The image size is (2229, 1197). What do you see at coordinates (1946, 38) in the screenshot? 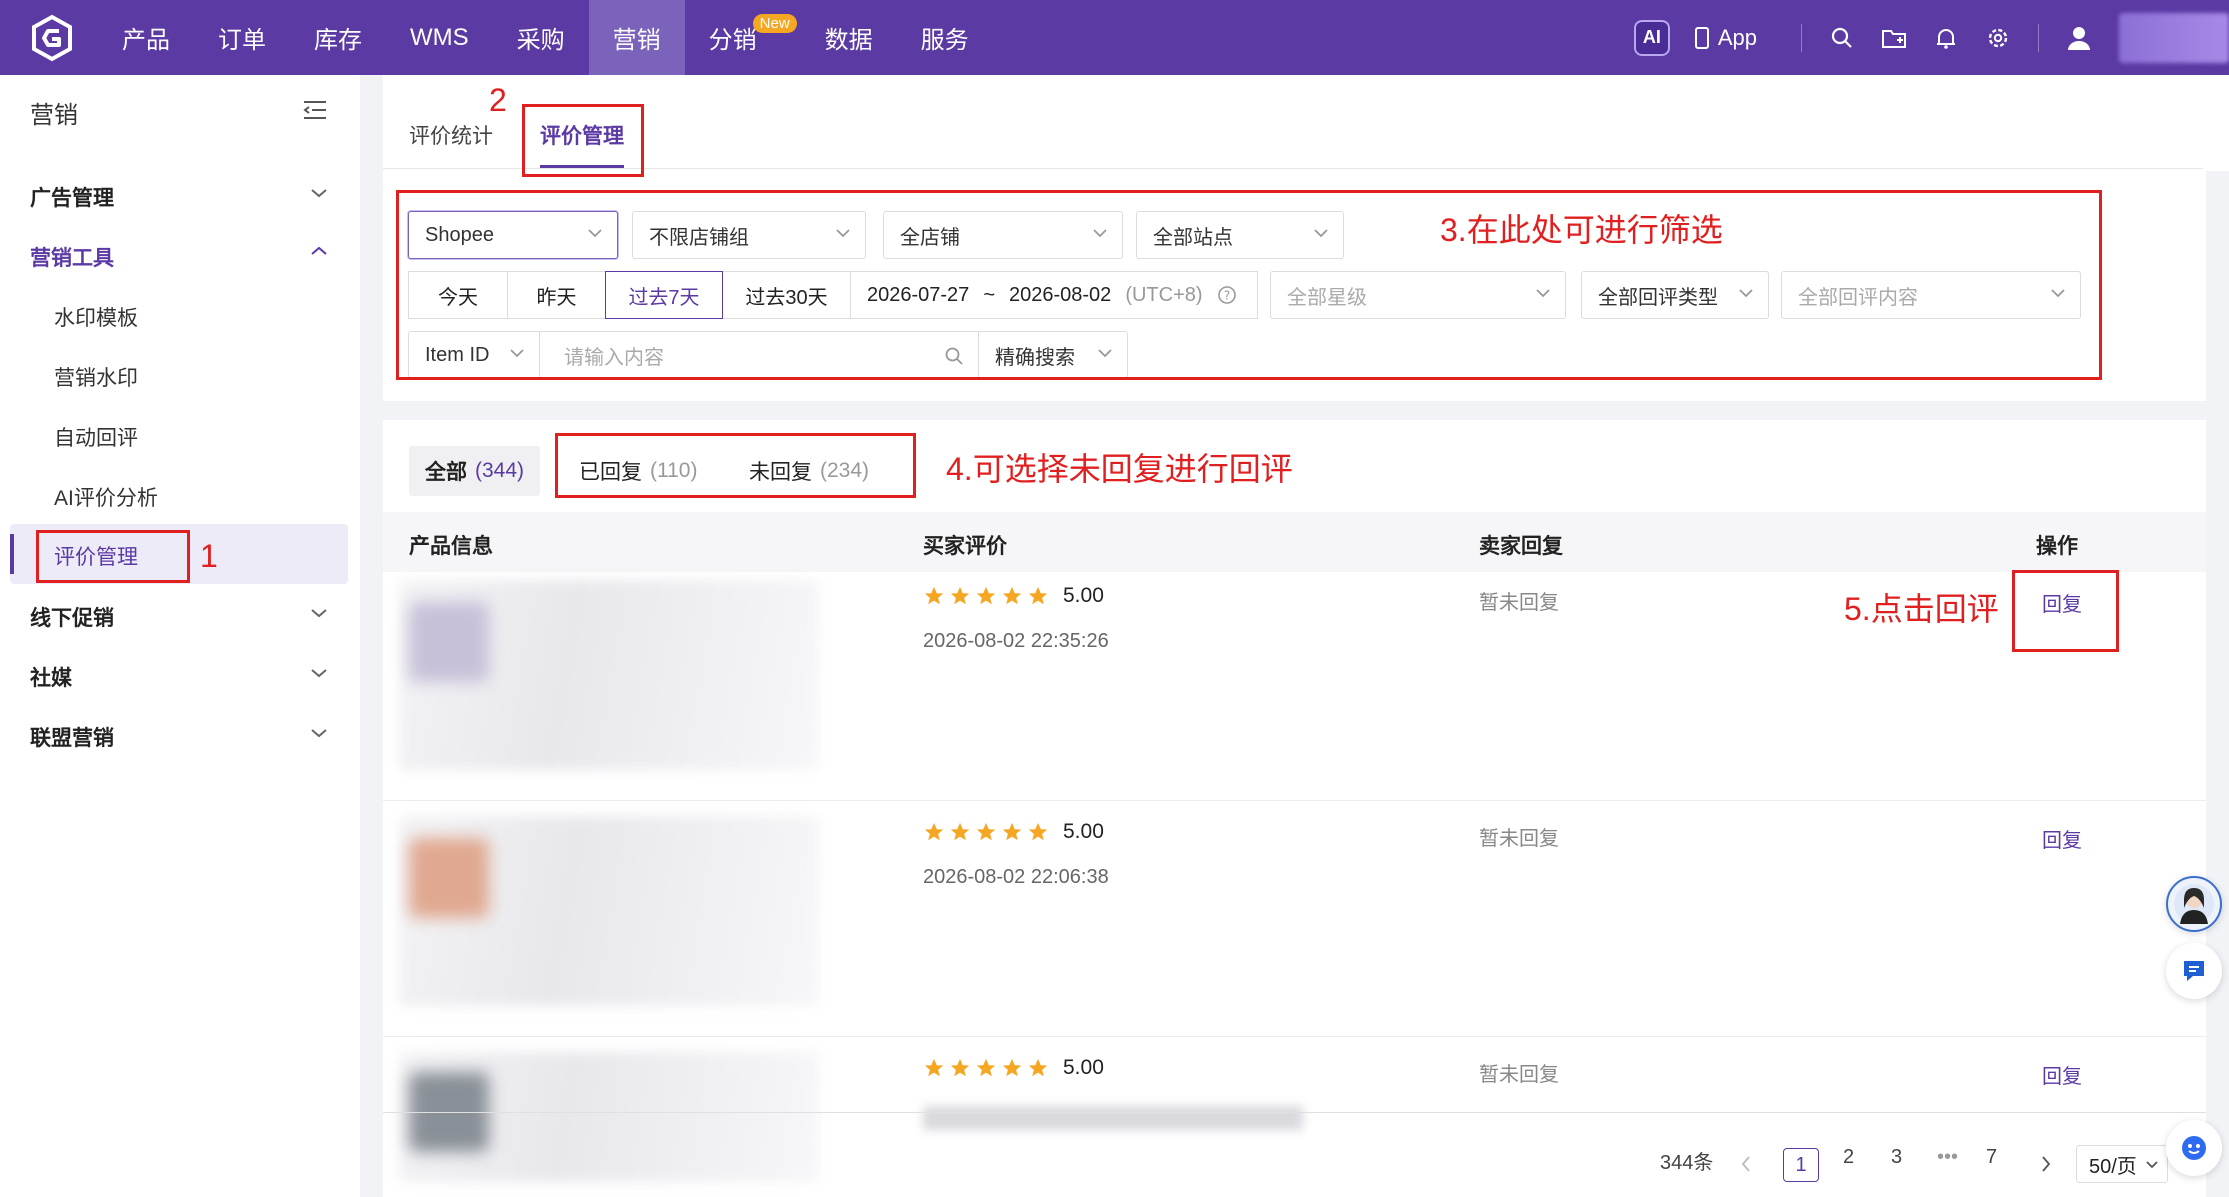
I see `bell-icon` at bounding box center [1946, 38].